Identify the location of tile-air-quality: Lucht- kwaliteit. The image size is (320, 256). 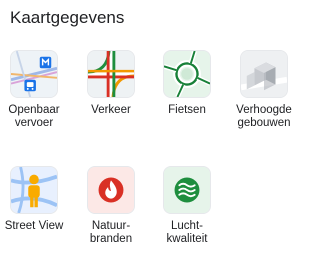
(187, 206).